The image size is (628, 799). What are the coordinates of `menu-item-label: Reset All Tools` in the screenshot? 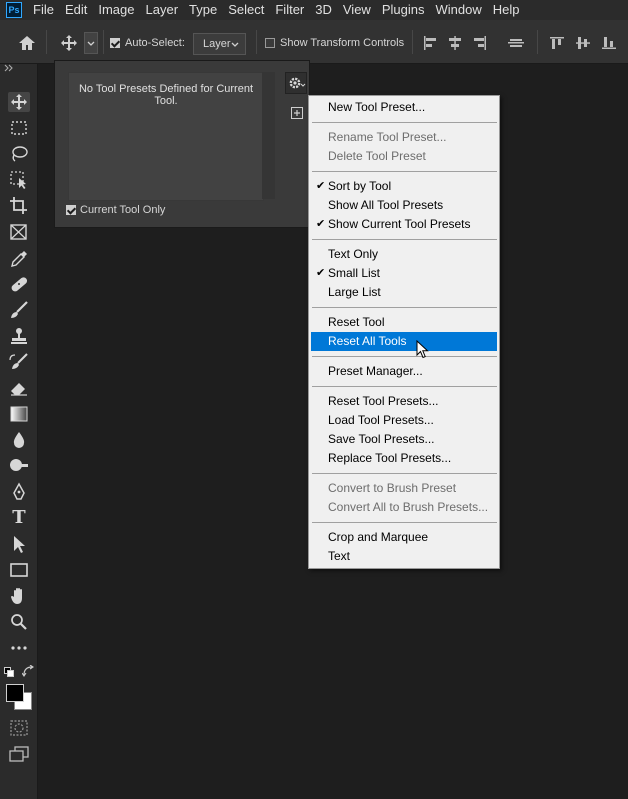 It's located at (367, 341).